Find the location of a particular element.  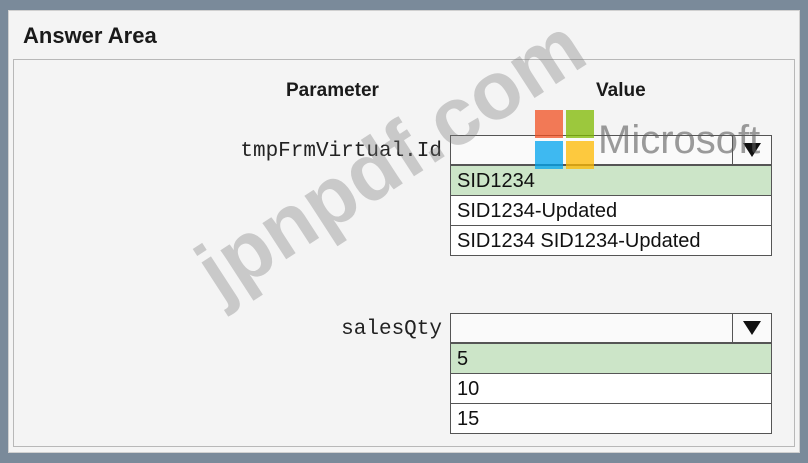

dropdown-select-box is located at coordinates (611, 328).